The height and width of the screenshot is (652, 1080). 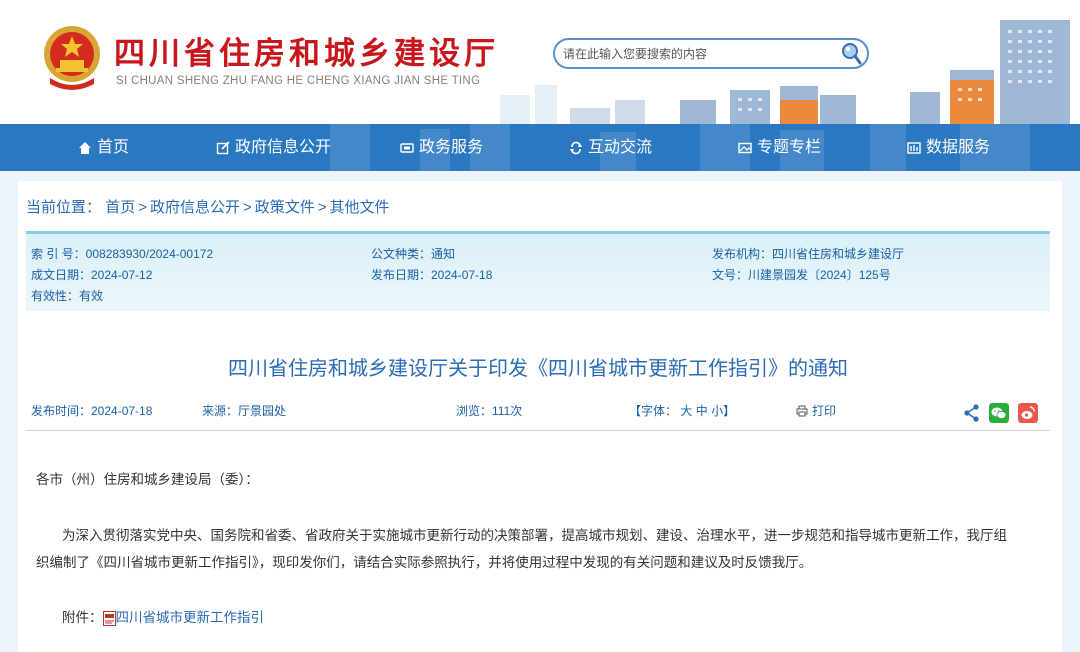 I want to click on share-icon, so click(x=972, y=413).